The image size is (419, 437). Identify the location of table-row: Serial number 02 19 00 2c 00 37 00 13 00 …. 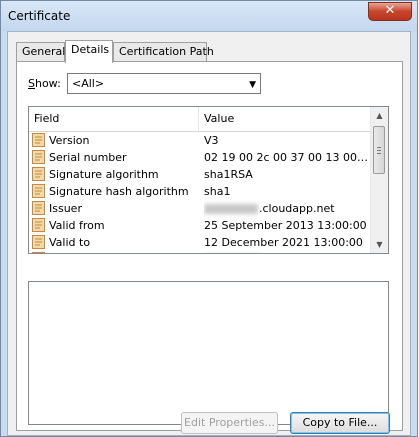
(200, 157).